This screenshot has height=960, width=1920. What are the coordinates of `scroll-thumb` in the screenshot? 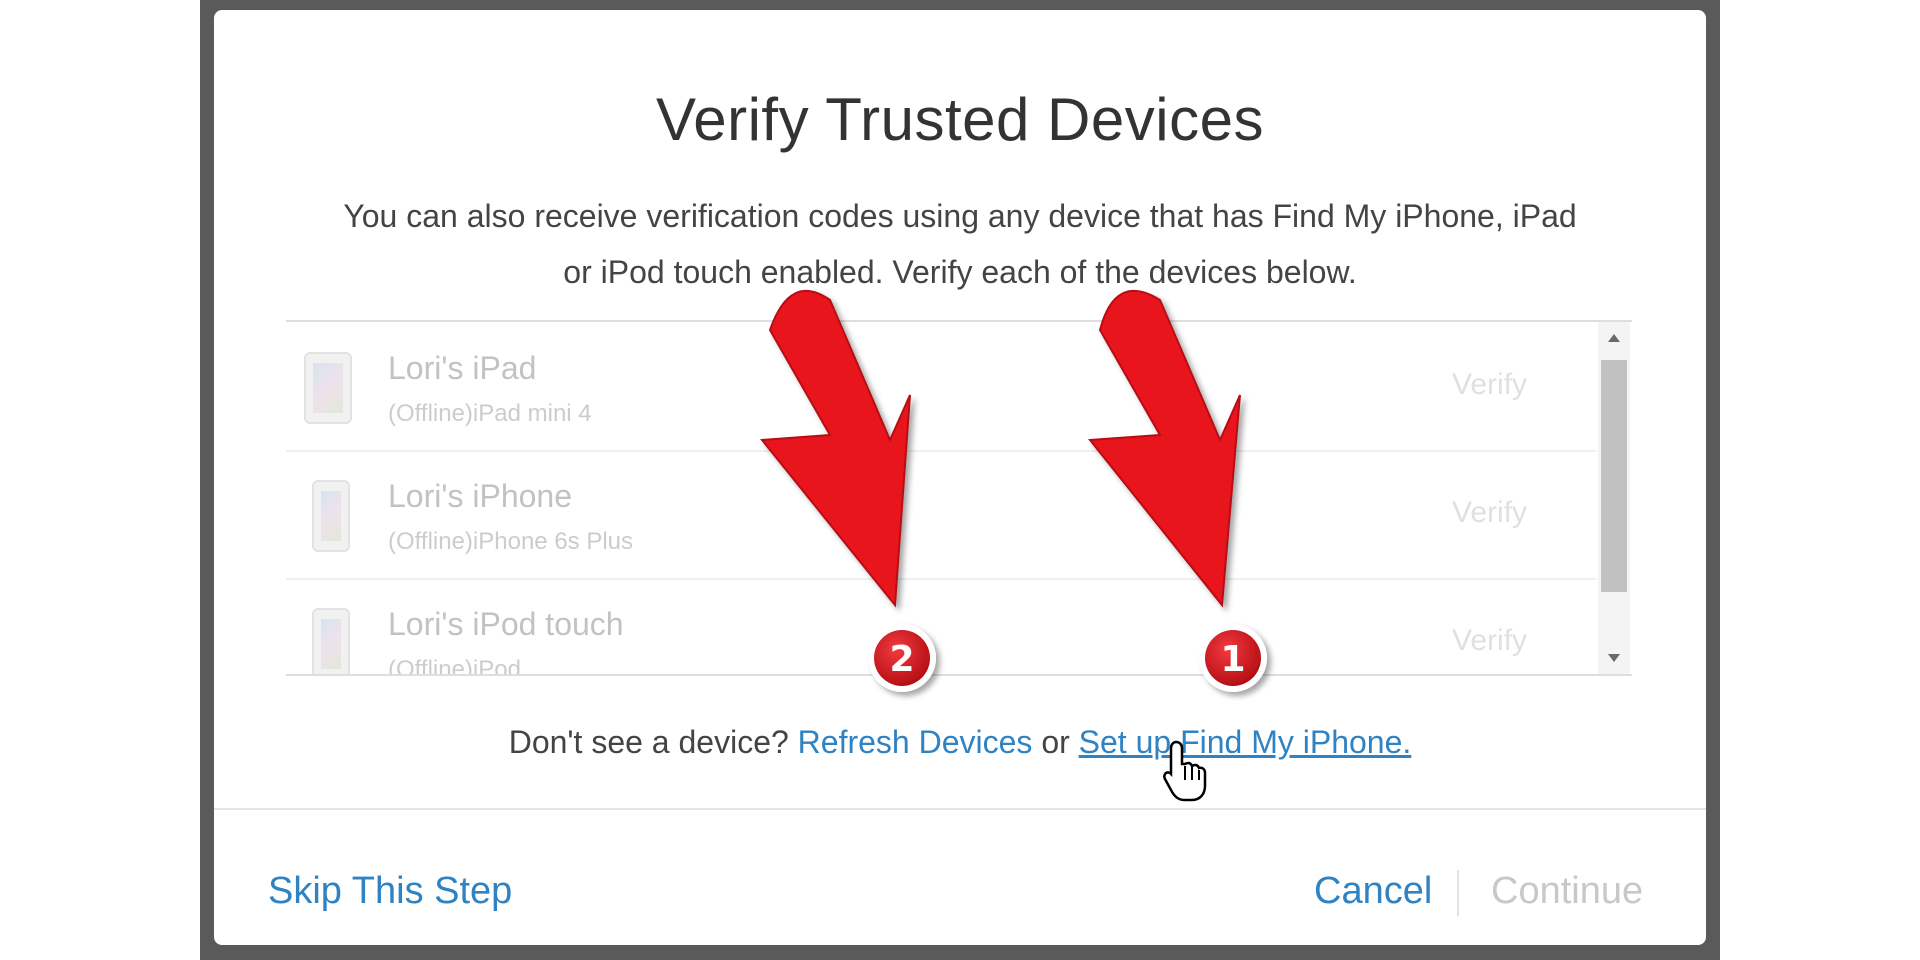 It's located at (1614, 476).